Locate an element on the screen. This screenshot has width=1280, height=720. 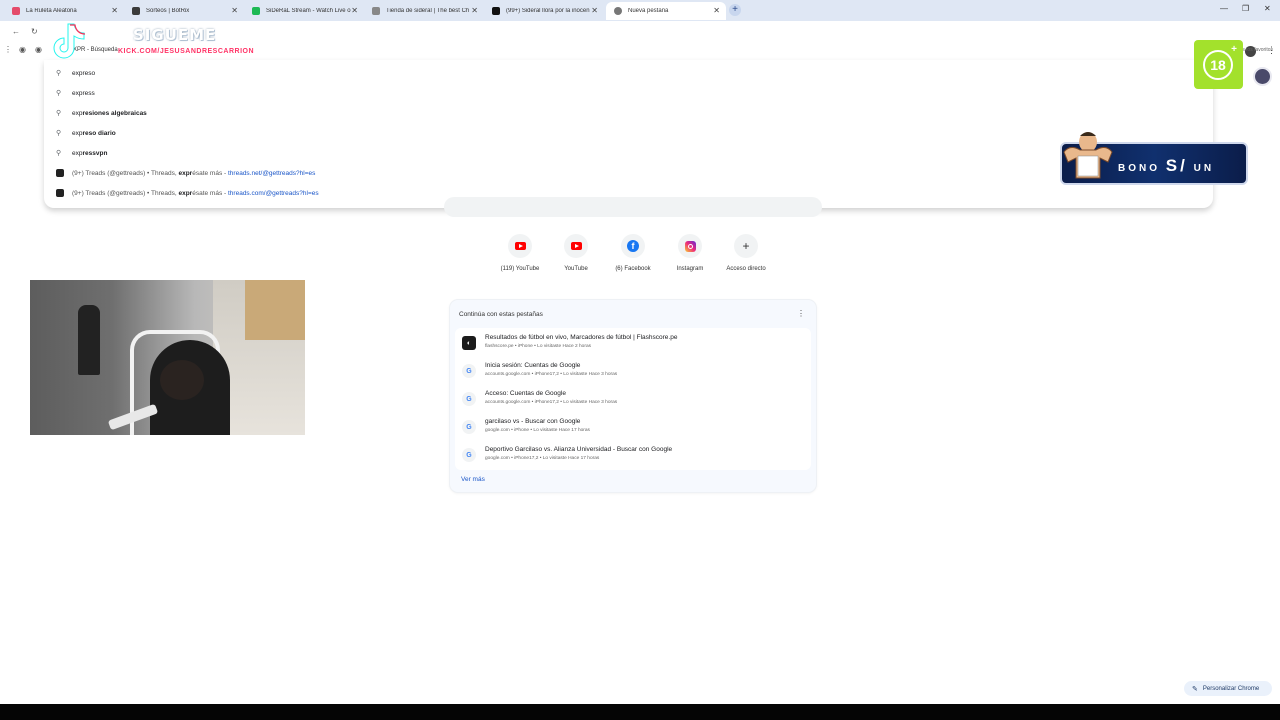
shortcut-add: + Acceso directo is located at coordinates (746, 253).